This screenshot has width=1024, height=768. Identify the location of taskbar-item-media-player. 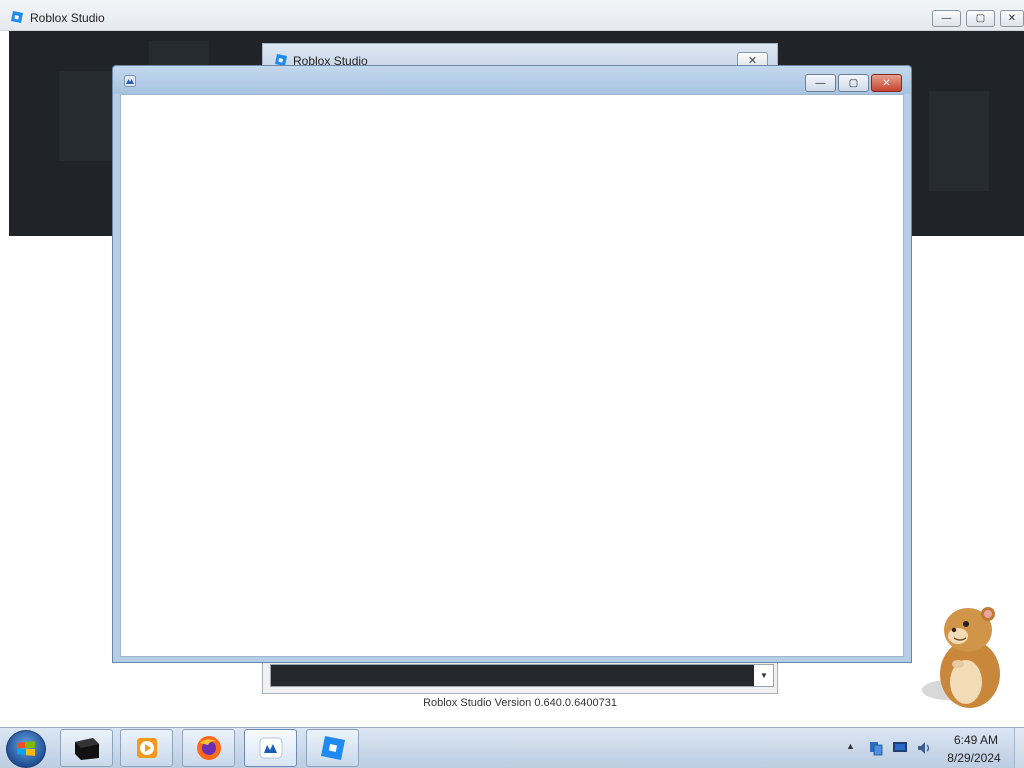
(146, 748).